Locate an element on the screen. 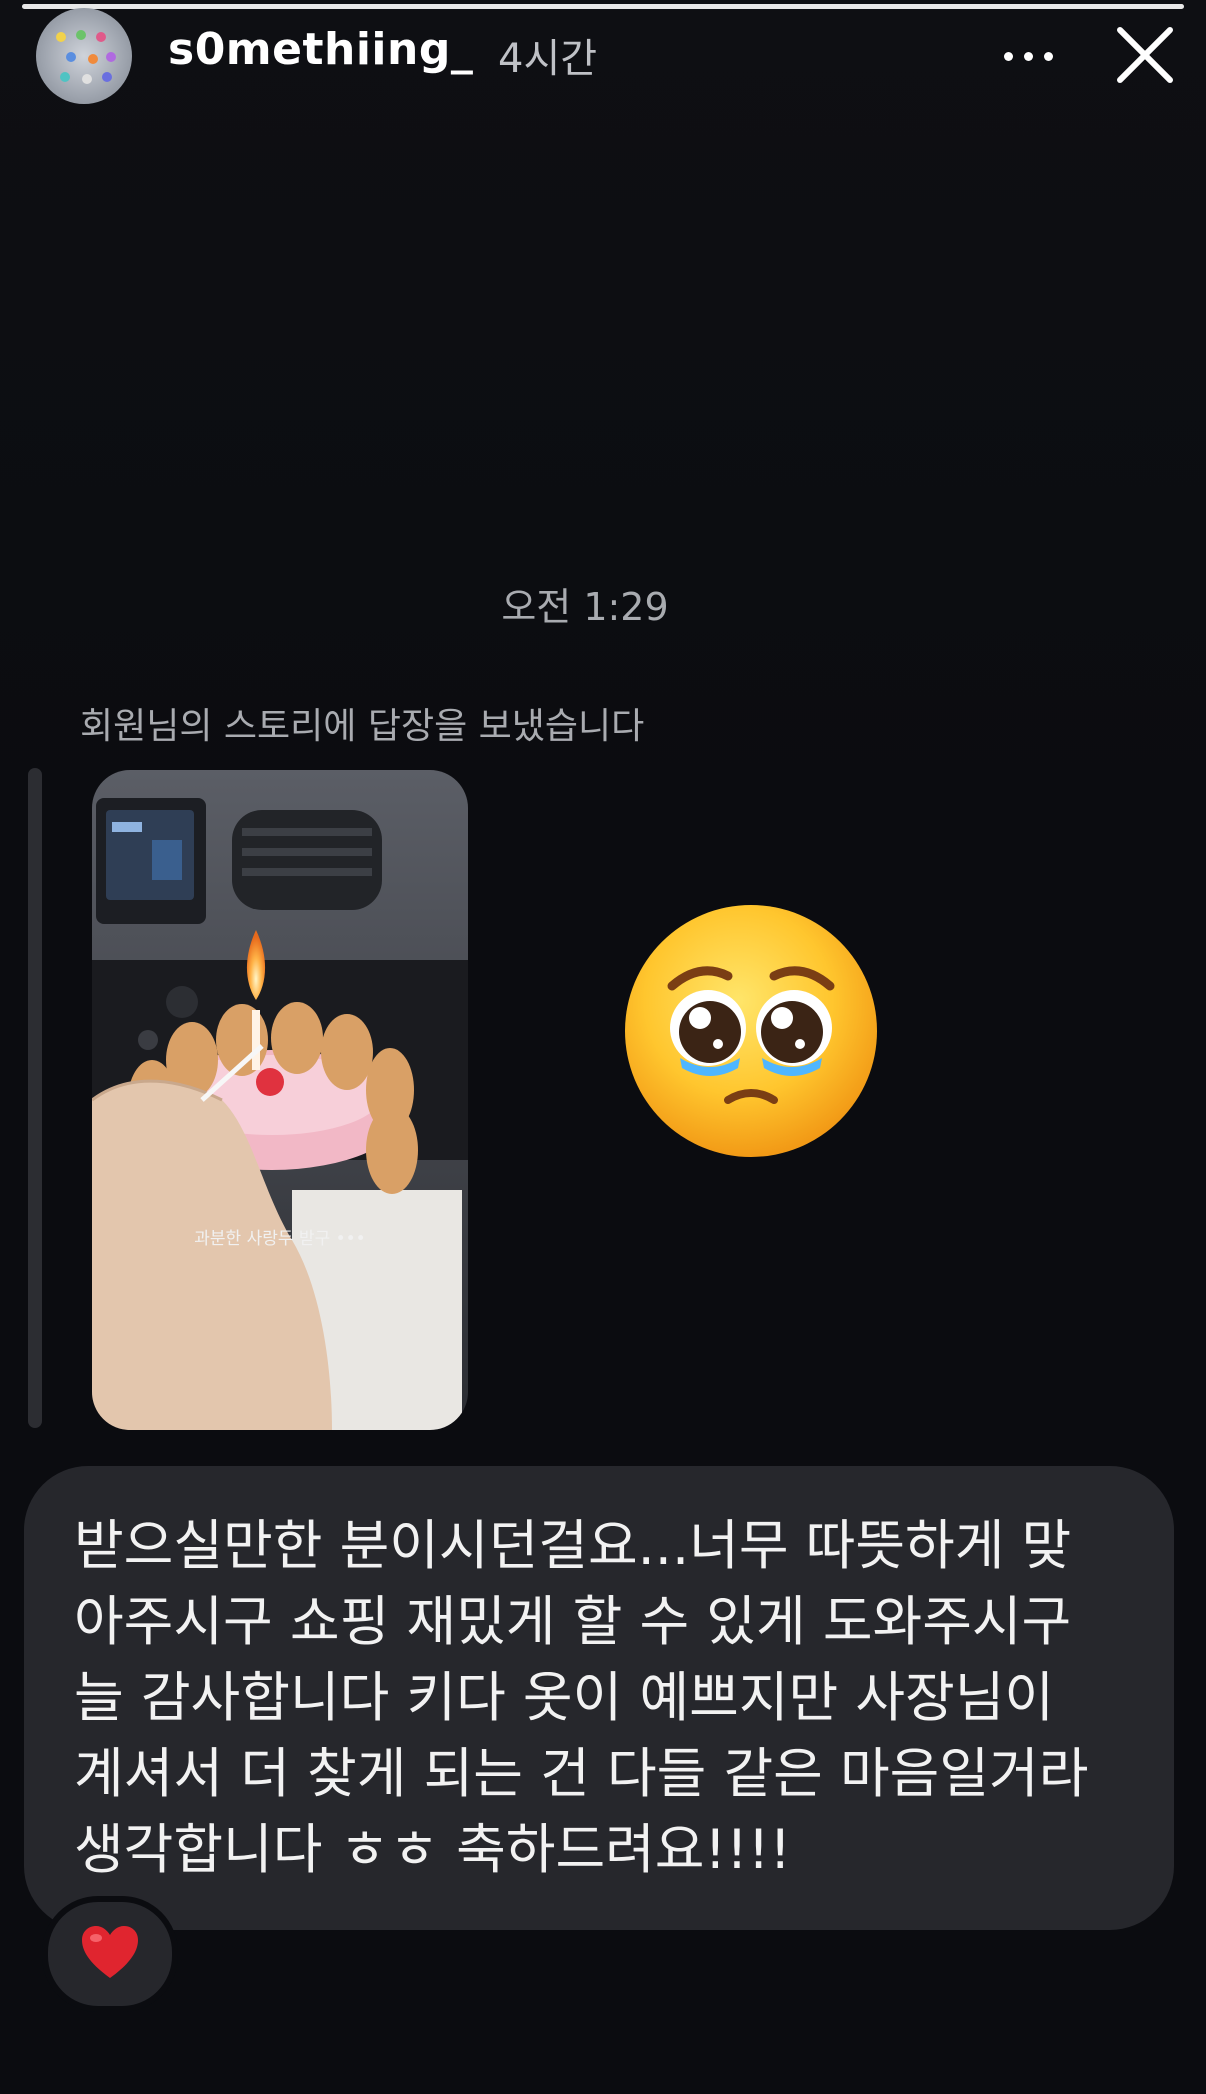 The height and width of the screenshot is (2094, 1206). story-reply-note: 회원님의 스토리에 답장을 보냈습니다 is located at coordinates (362, 726).